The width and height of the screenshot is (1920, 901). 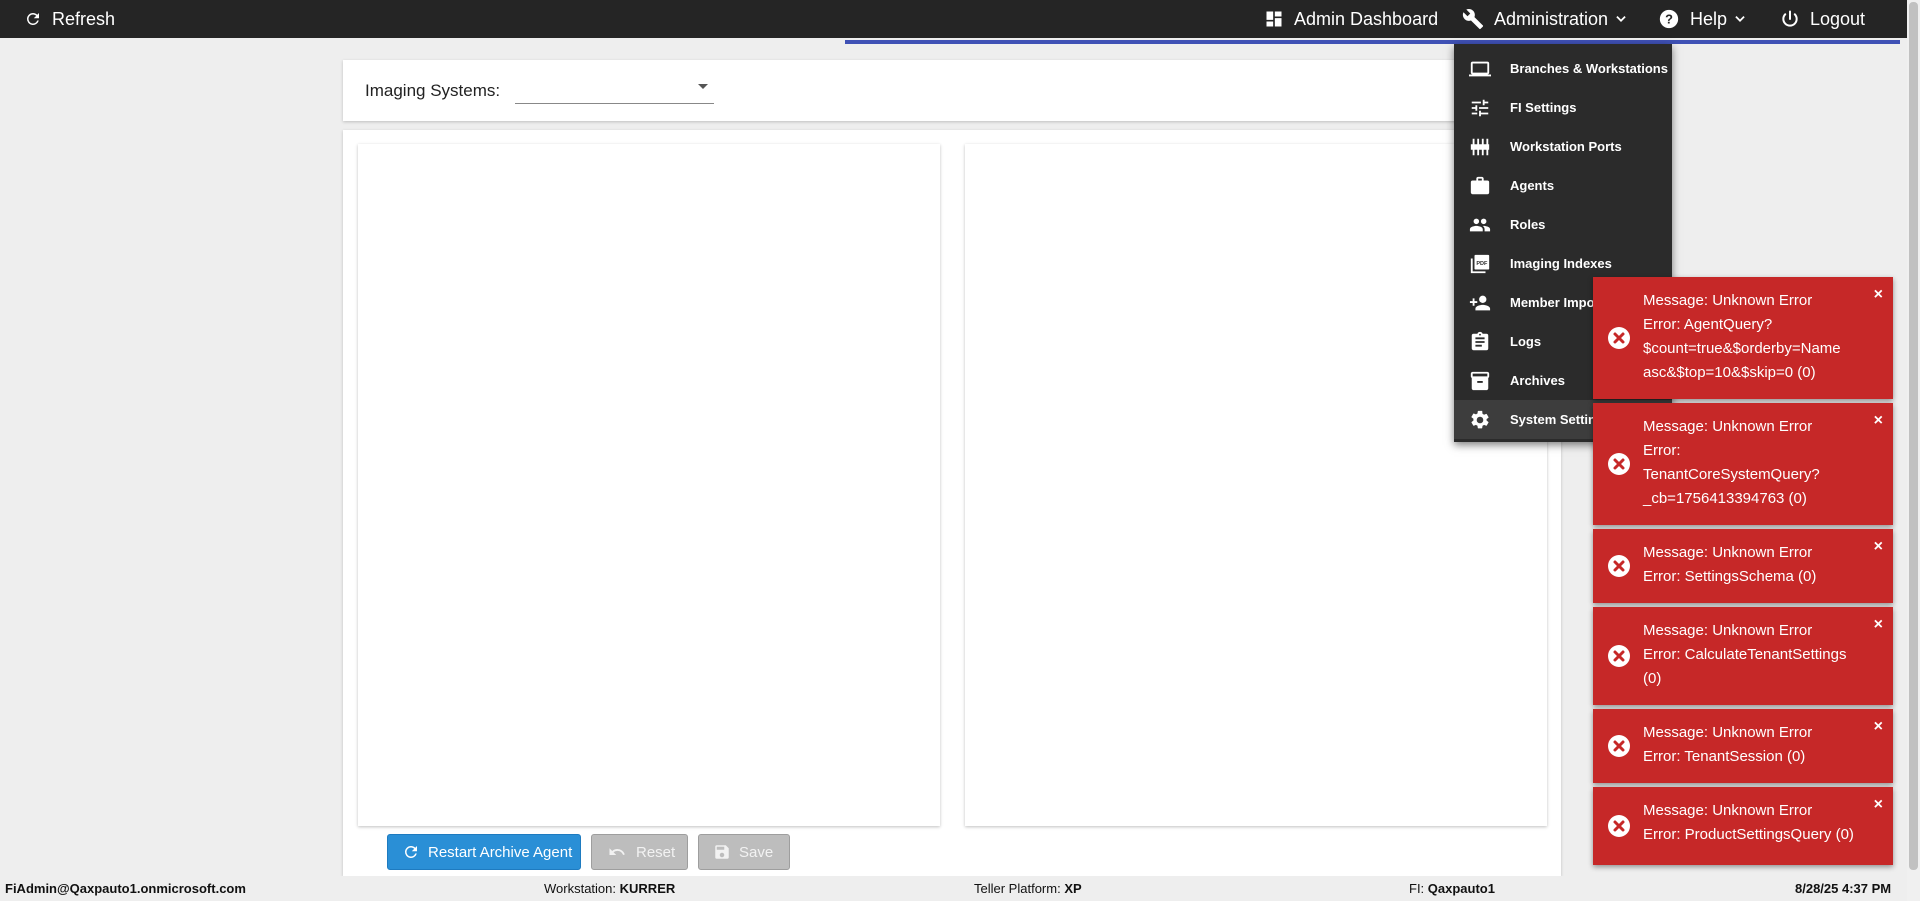 I want to click on person-add-icon, so click(x=1480, y=303).